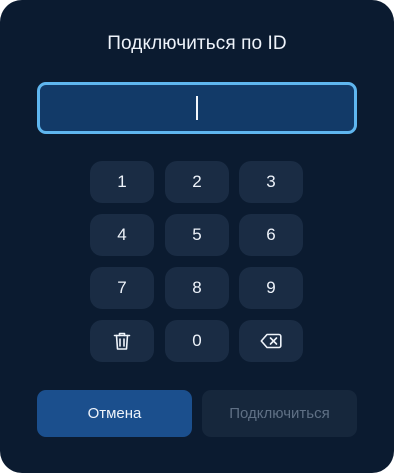  I want to click on backspace-button, so click(271, 341).